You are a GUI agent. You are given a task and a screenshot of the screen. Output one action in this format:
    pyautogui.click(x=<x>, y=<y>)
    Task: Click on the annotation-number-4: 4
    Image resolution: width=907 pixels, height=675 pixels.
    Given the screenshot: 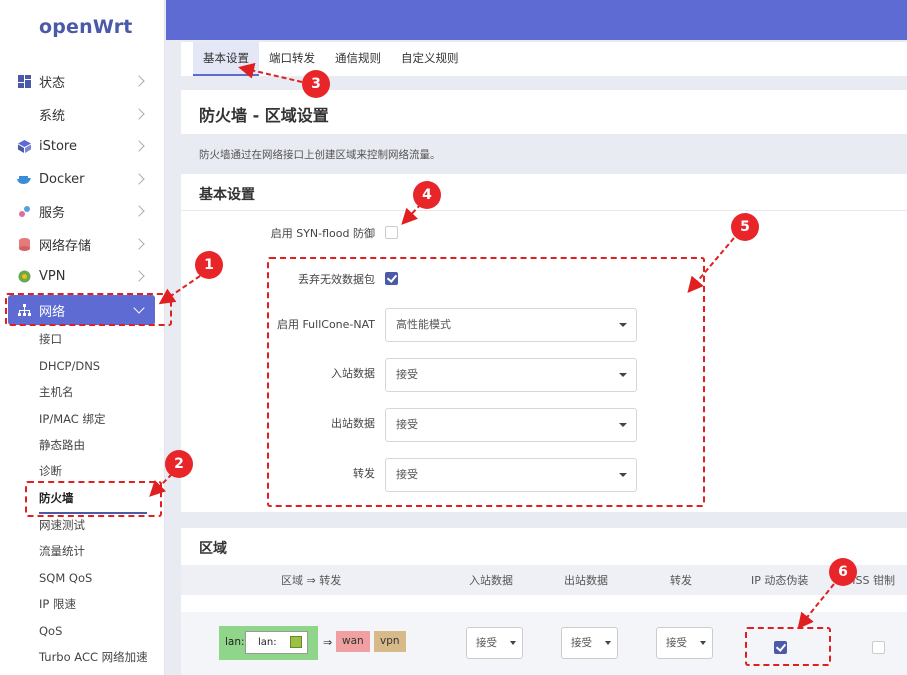 What is the action you would take?
    pyautogui.click(x=427, y=195)
    